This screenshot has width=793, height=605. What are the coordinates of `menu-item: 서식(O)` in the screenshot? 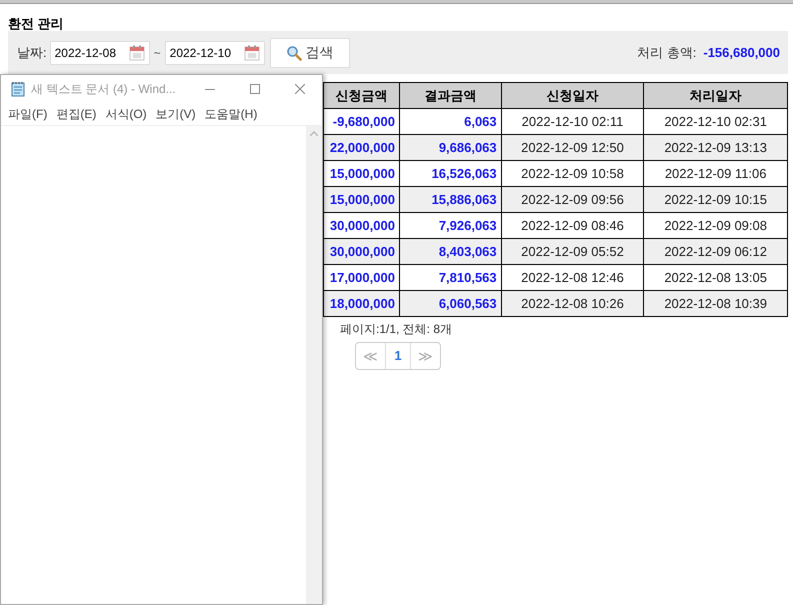 It's located at (126, 114).